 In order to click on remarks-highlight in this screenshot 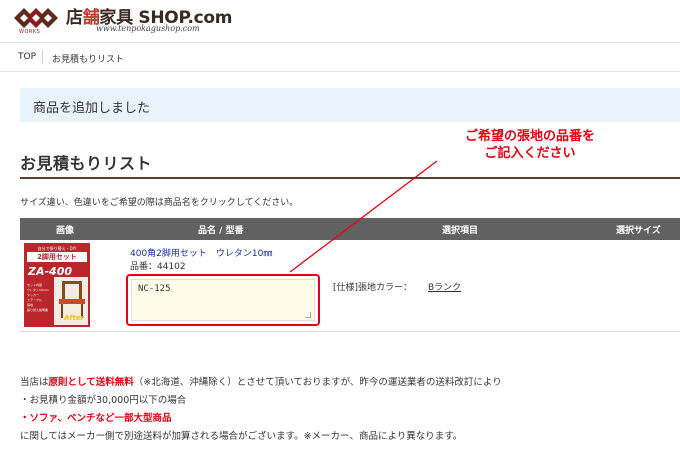, I will do `click(223, 300)`.